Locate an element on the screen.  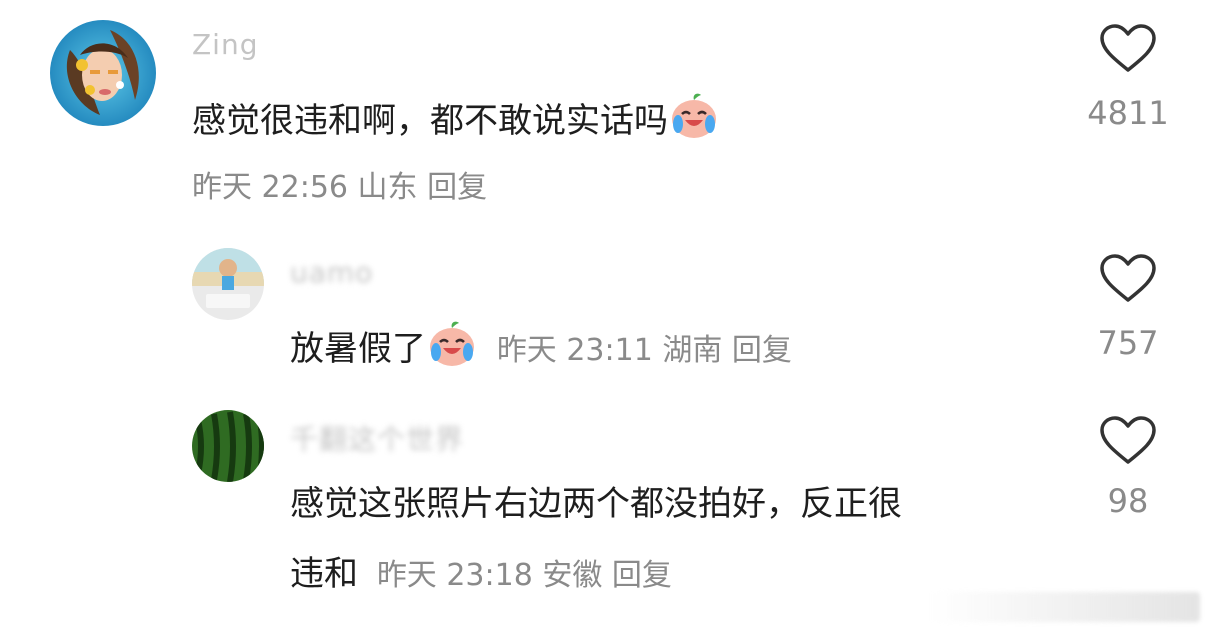
username: 千翻这个世界 is located at coordinates (377, 438).